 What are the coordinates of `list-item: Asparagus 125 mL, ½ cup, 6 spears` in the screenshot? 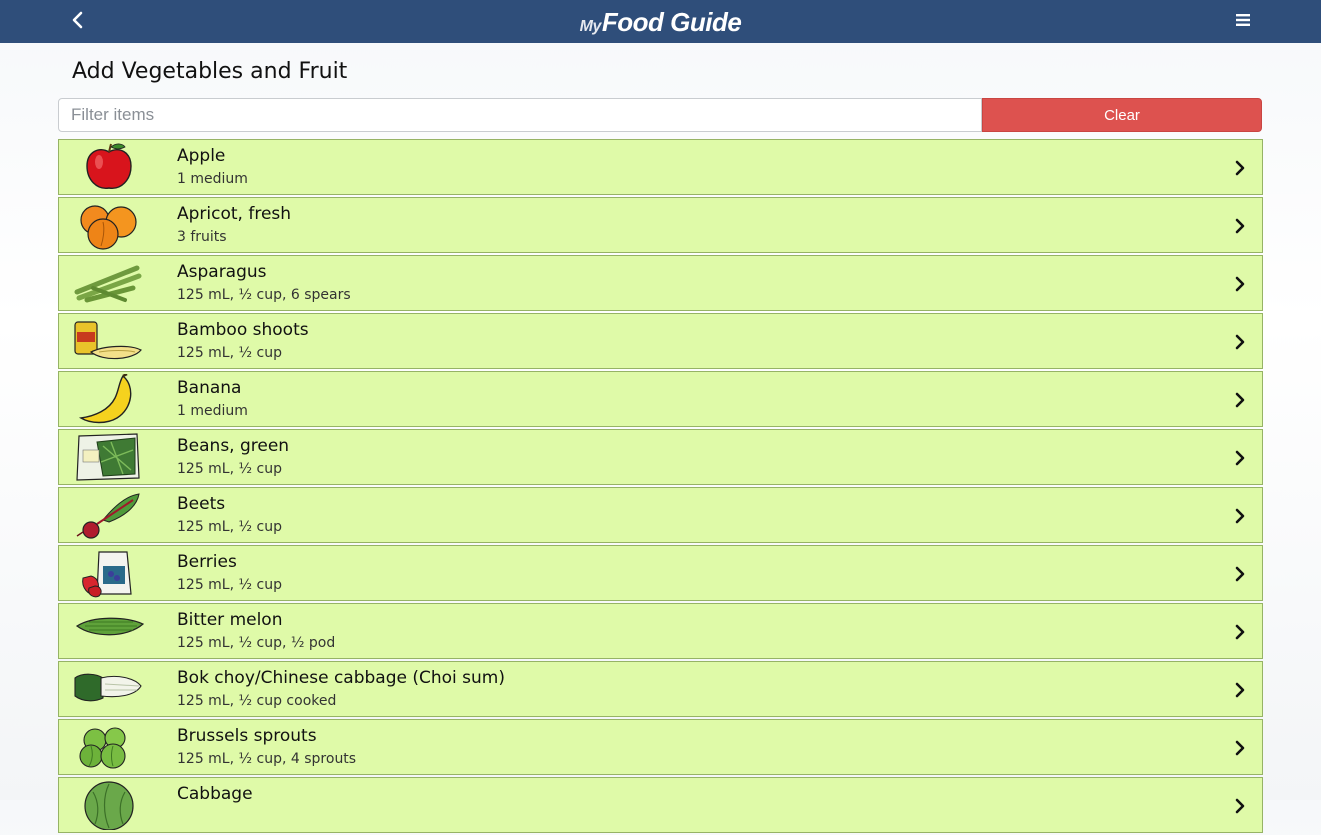 It's located at (660, 283).